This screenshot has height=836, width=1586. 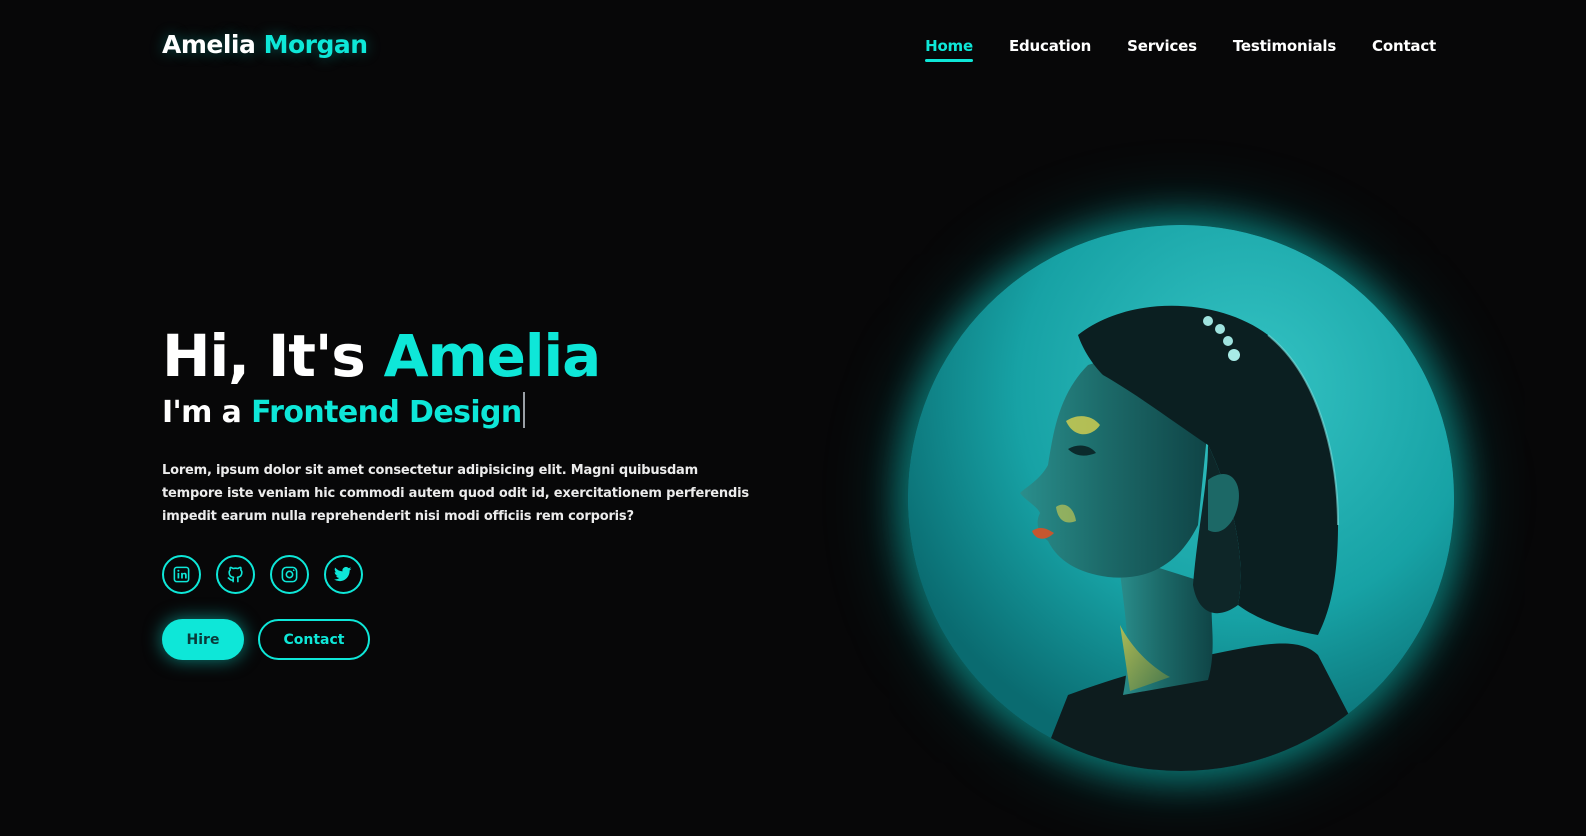 What do you see at coordinates (315, 44) in the screenshot?
I see `brand-last-name: Morgan` at bounding box center [315, 44].